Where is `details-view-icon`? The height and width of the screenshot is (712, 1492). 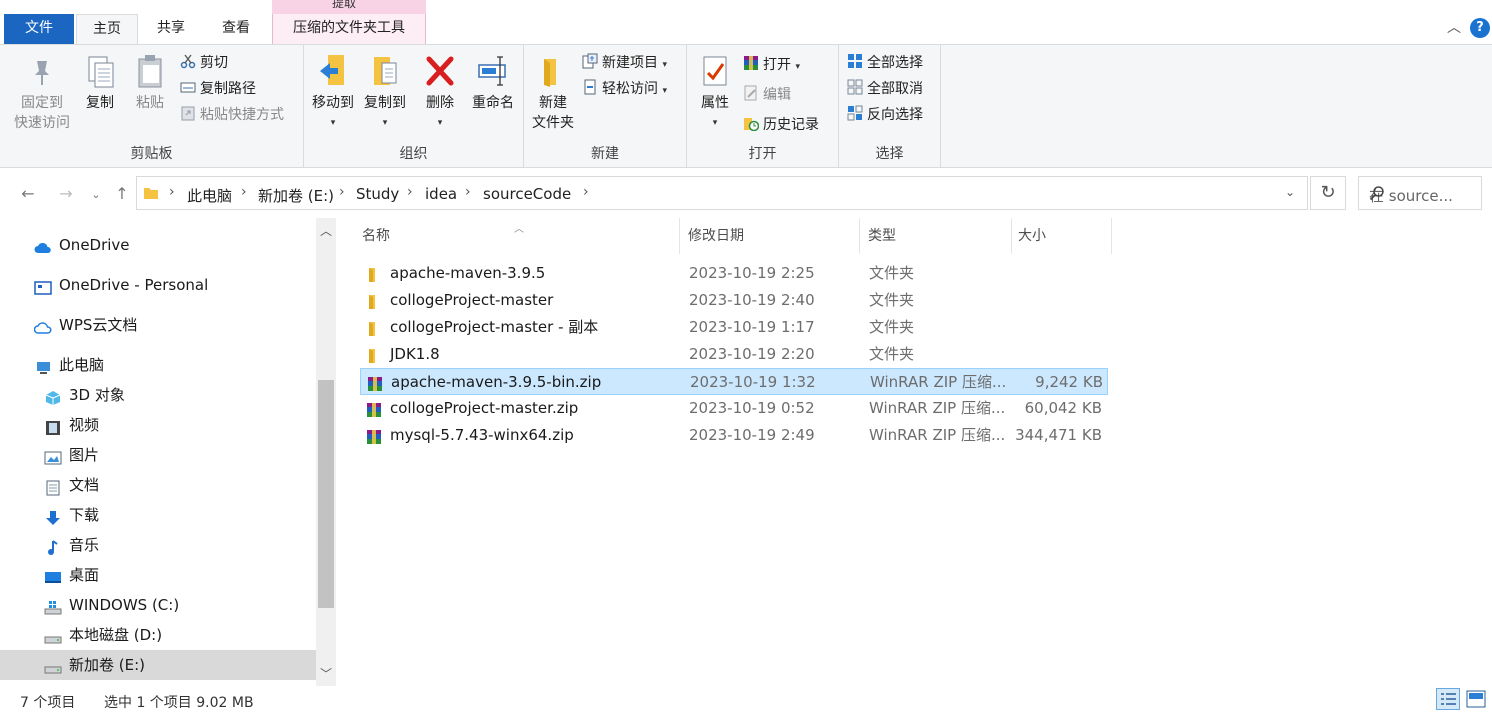
details-view-icon is located at coordinates (1448, 699).